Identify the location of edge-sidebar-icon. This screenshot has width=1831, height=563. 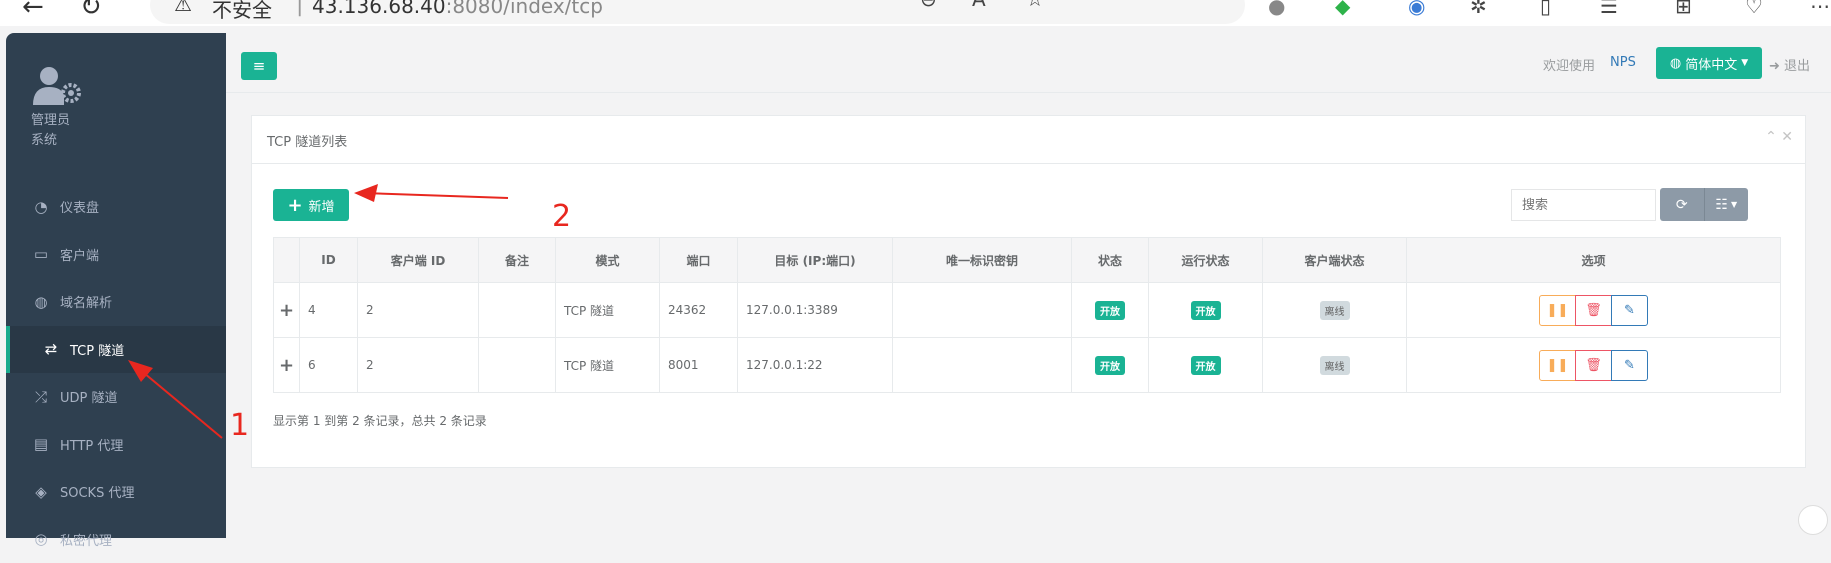
(1813, 520).